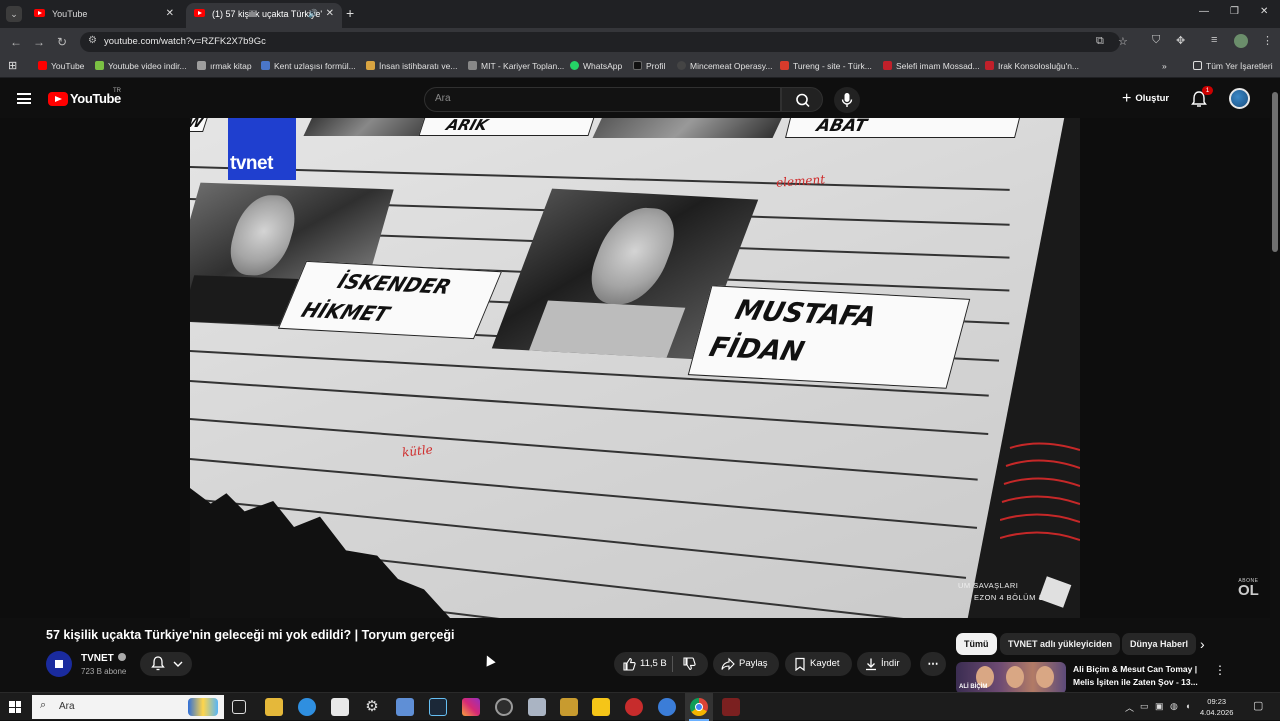 Image resolution: width=1280 pixels, height=721 pixels. I want to click on bookmark-star-icon: ☆, so click(1123, 41).